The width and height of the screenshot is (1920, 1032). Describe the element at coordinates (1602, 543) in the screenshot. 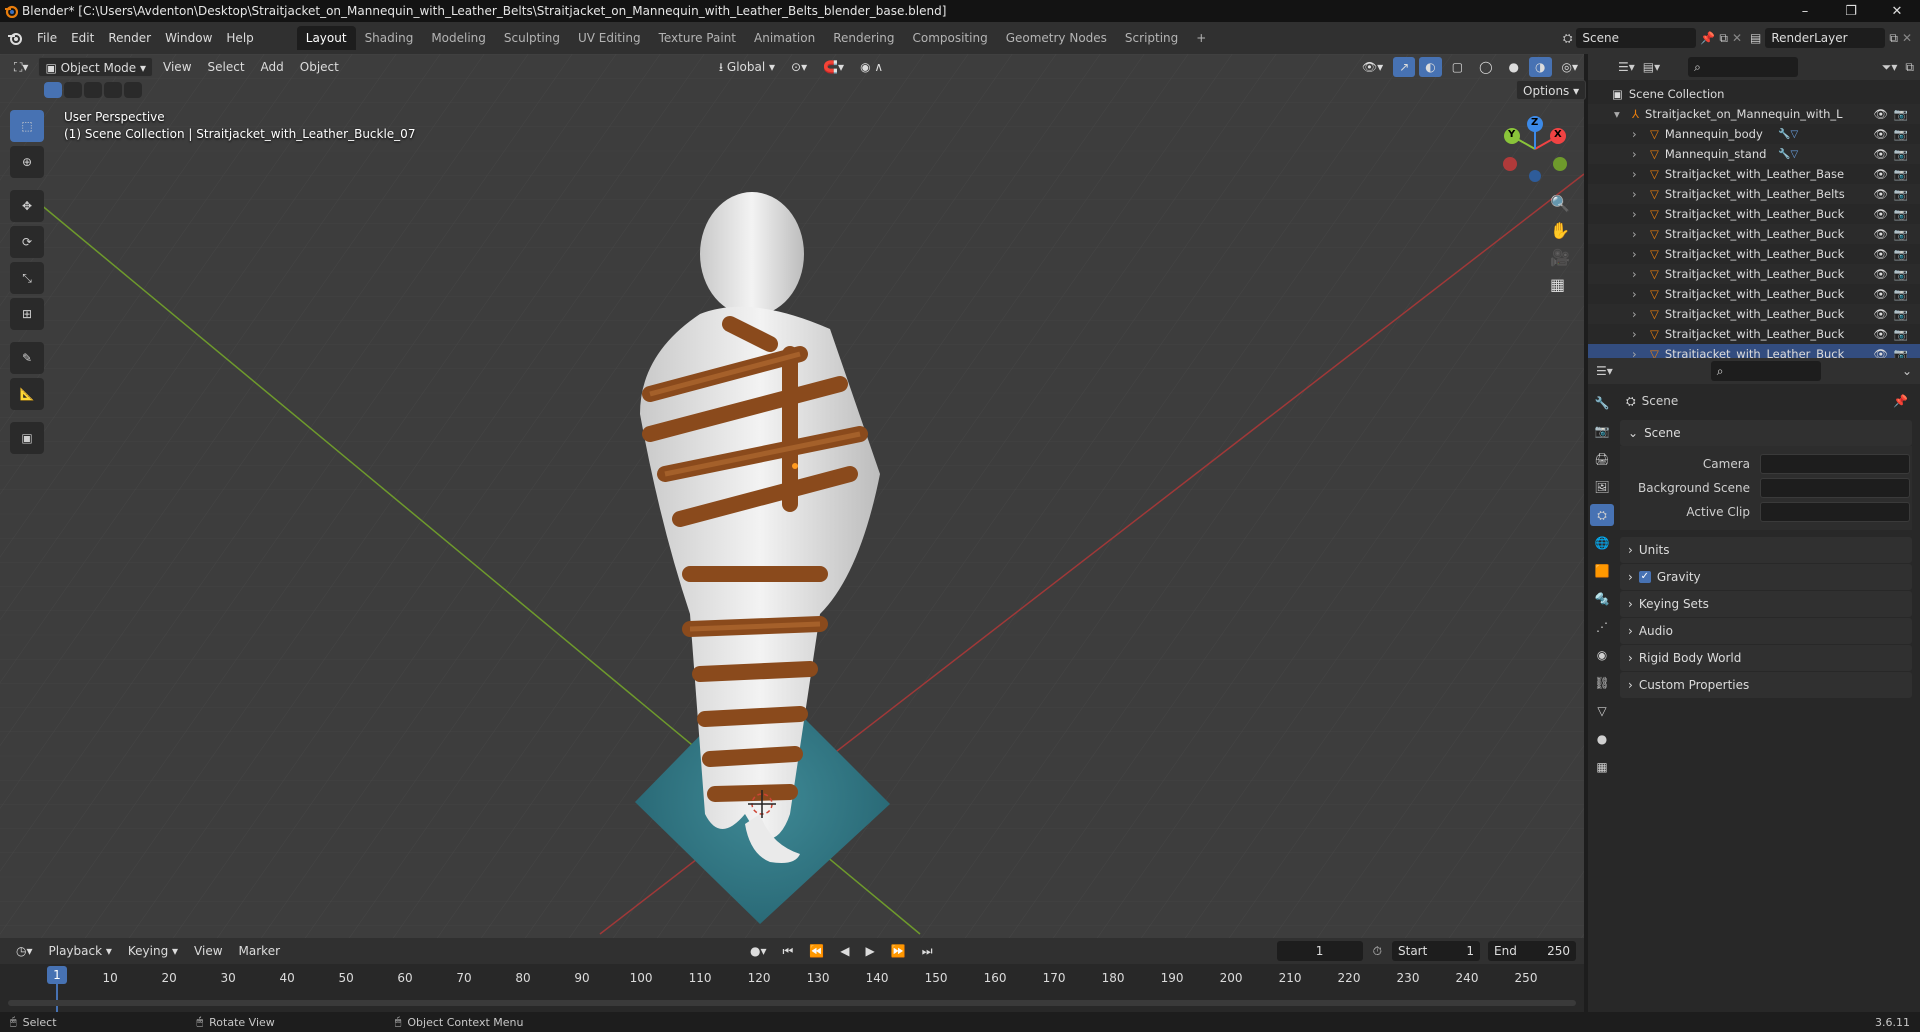

I see `world-tab-icon: 🌐` at that location.